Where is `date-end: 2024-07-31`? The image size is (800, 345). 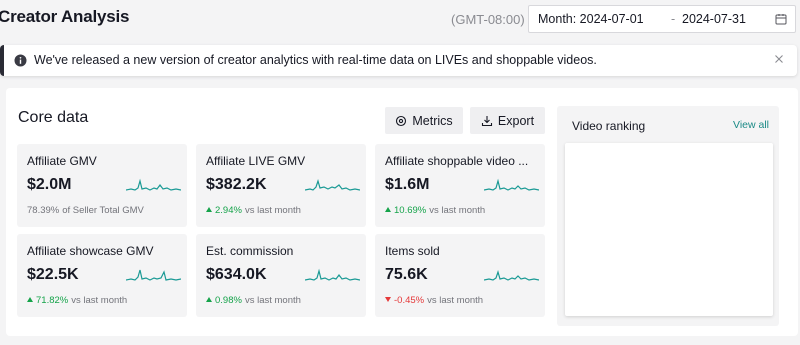 date-end: 2024-07-31 is located at coordinates (714, 19).